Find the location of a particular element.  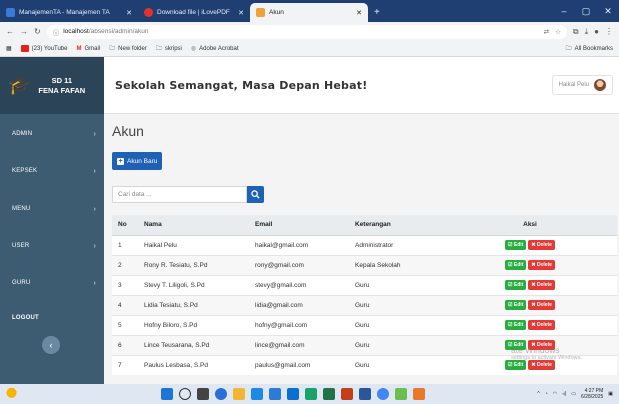

bookmark-star-icon: ☆ is located at coordinates (558, 32).